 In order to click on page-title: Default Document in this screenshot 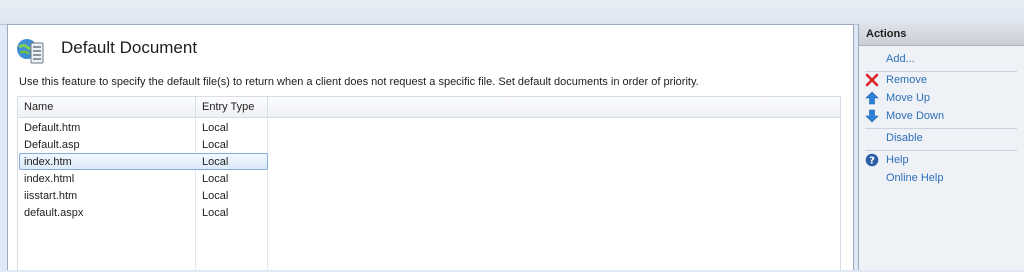, I will do `click(129, 47)`.